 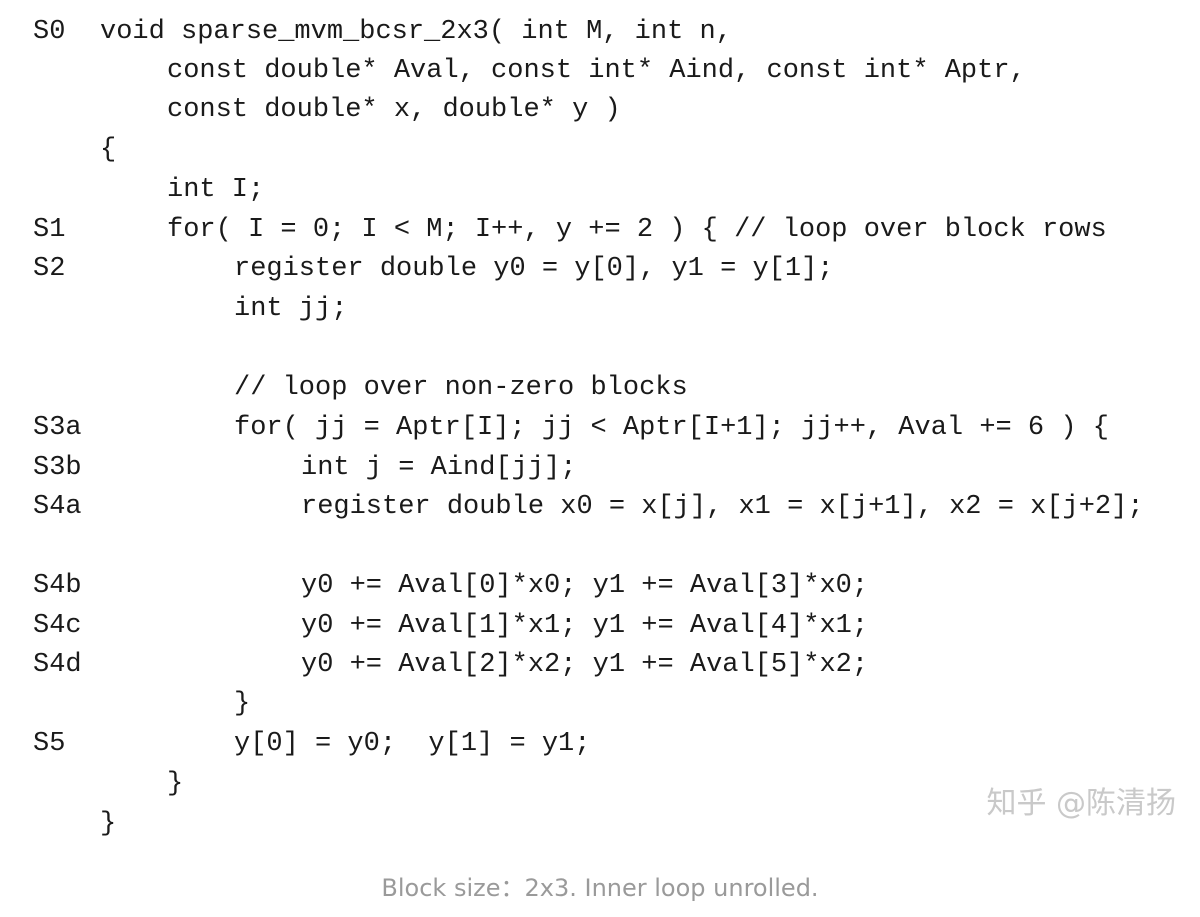 I want to click on line-code: y0 += Aval[2]*x2; y1 += Aval[5]*x2;, so click(x=585, y=665).